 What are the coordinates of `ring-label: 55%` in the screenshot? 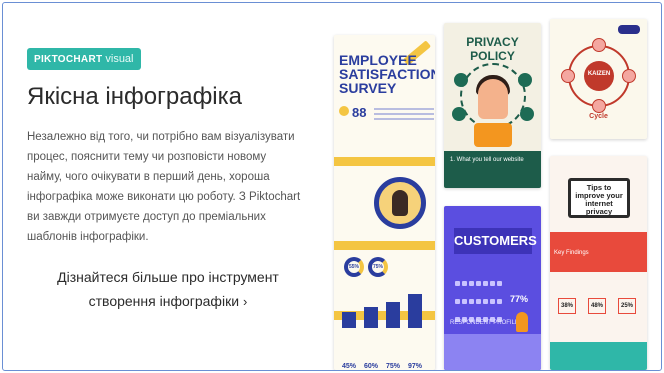 It's located at (353, 267).